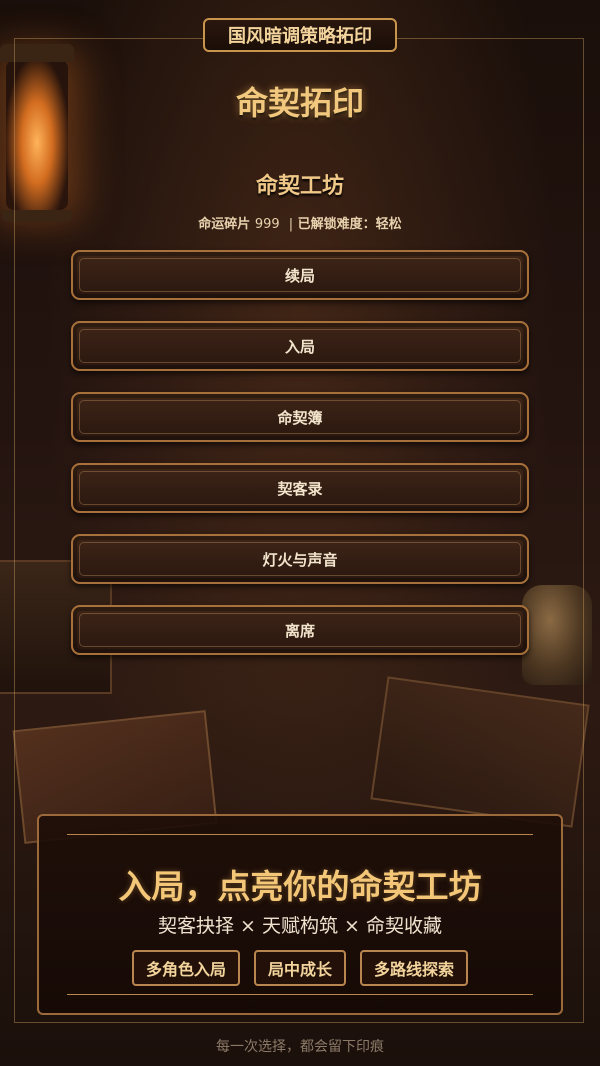 This screenshot has height=1066, width=600. I want to click on tag-multi-route: 多路线探索, so click(414, 968).